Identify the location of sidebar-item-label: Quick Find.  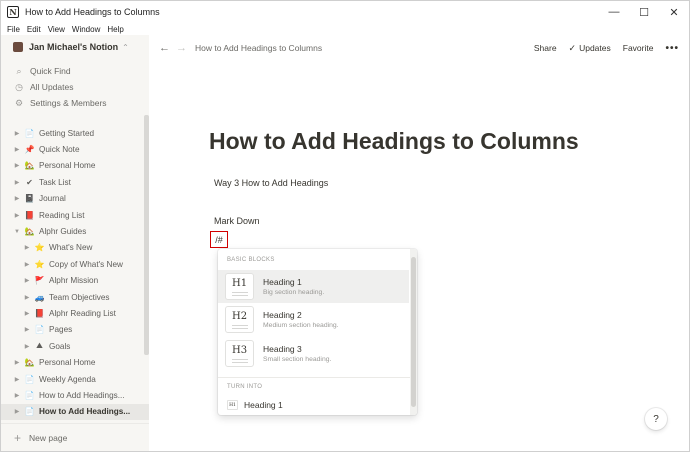
(50, 71).